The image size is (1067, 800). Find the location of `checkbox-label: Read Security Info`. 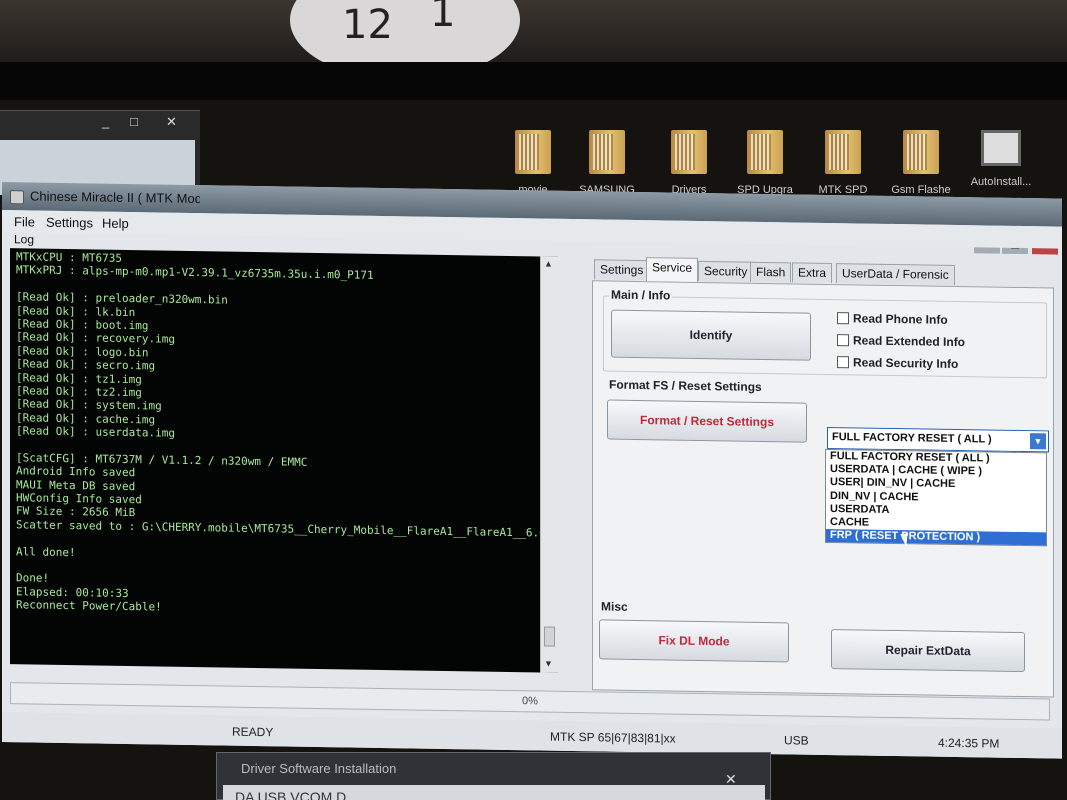

checkbox-label: Read Security Info is located at coordinates (906, 363).